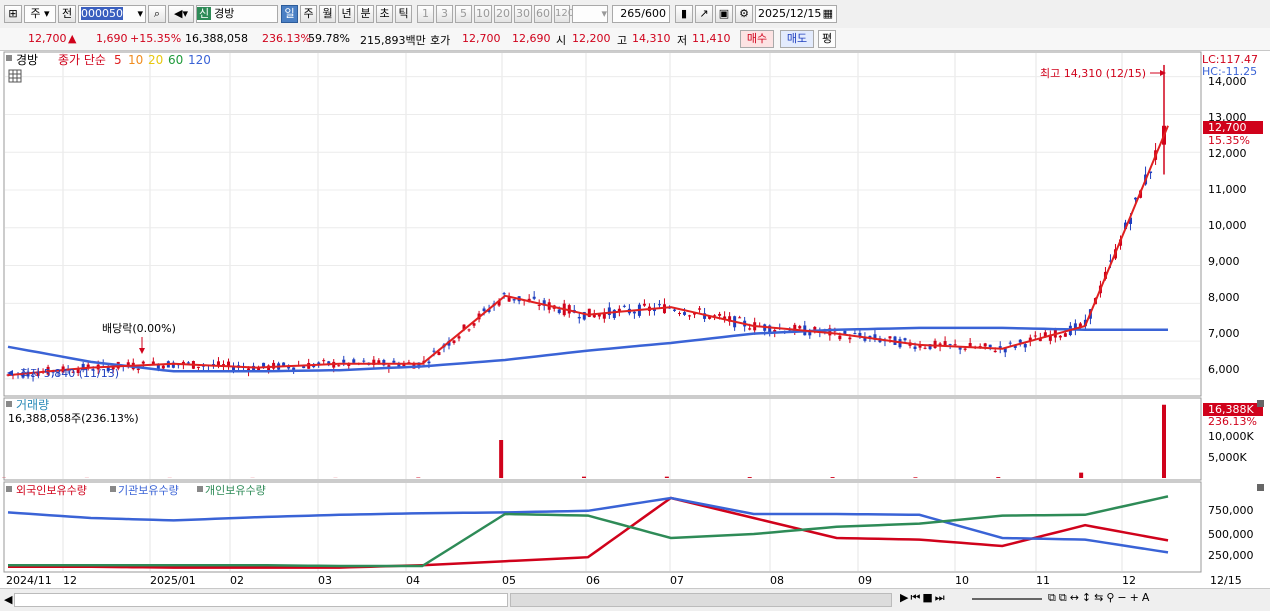  I want to click on ma60-legend: 60, so click(175, 60).